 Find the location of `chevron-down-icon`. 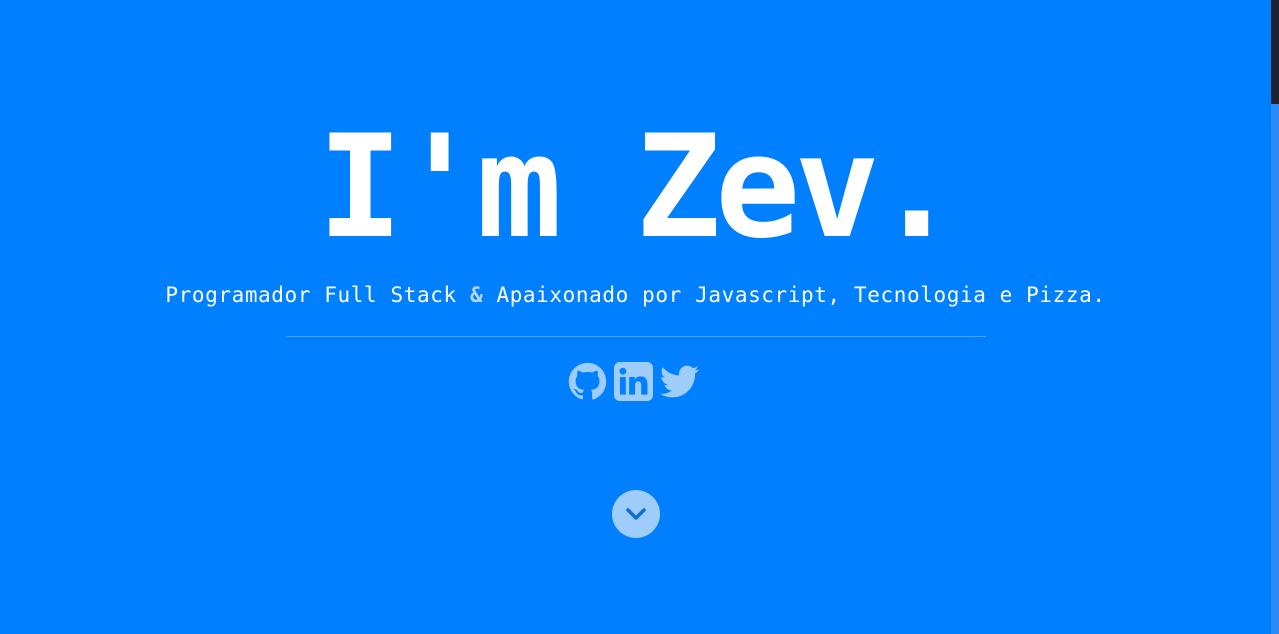

chevron-down-icon is located at coordinates (636, 514).